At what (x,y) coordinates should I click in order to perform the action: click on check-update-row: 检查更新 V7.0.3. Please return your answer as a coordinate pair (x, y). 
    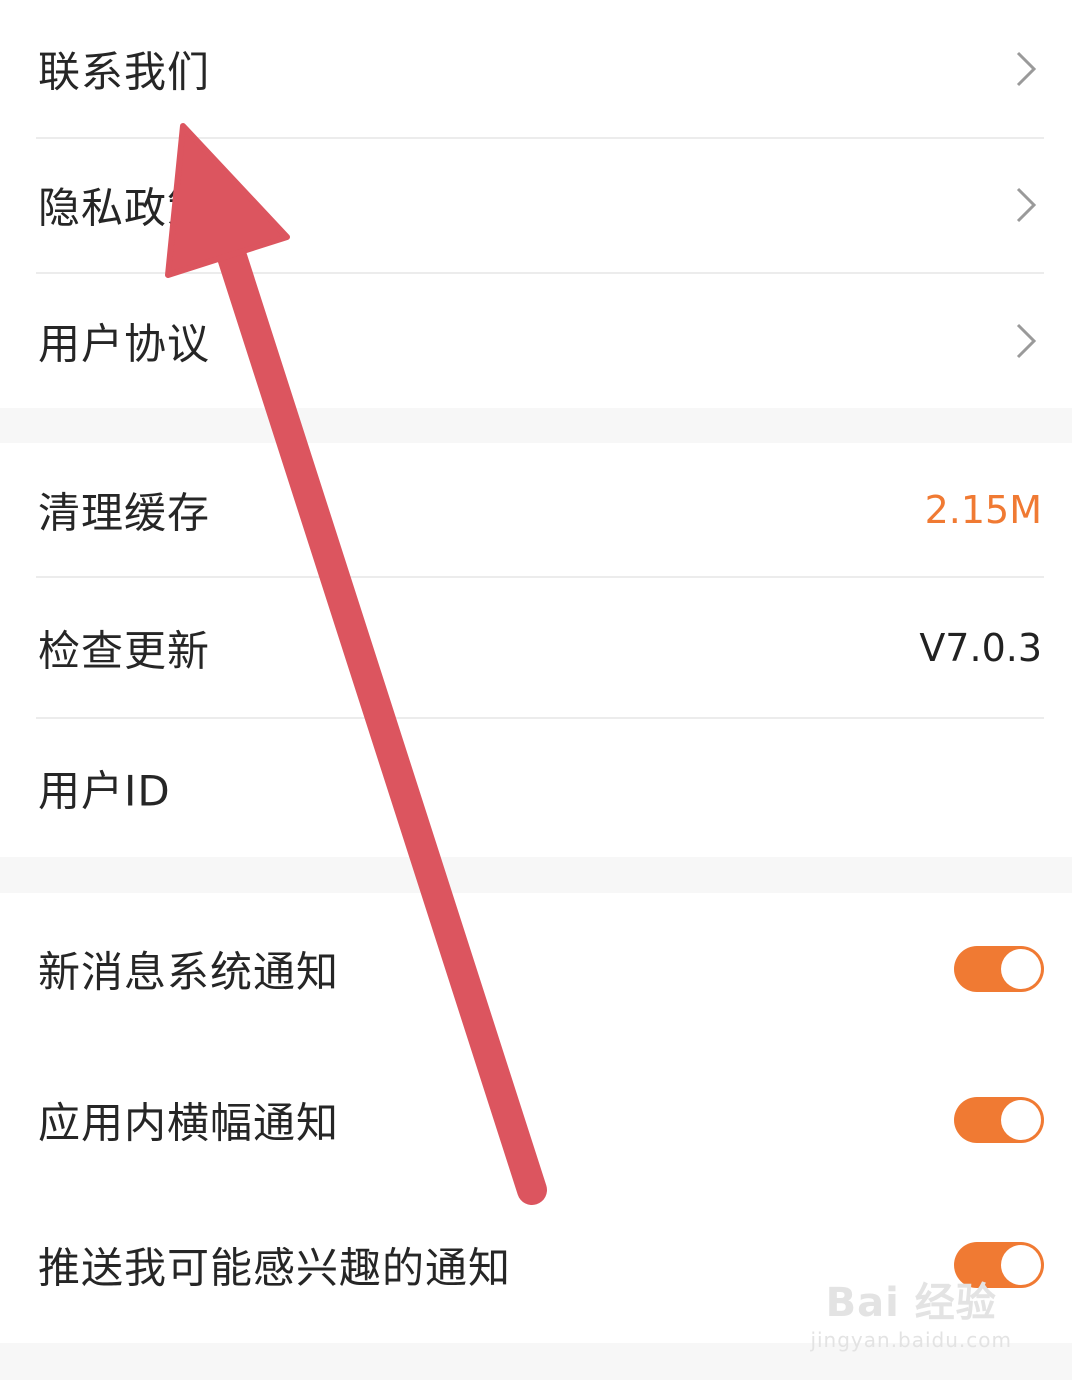
    Looking at the image, I should click on (536, 647).